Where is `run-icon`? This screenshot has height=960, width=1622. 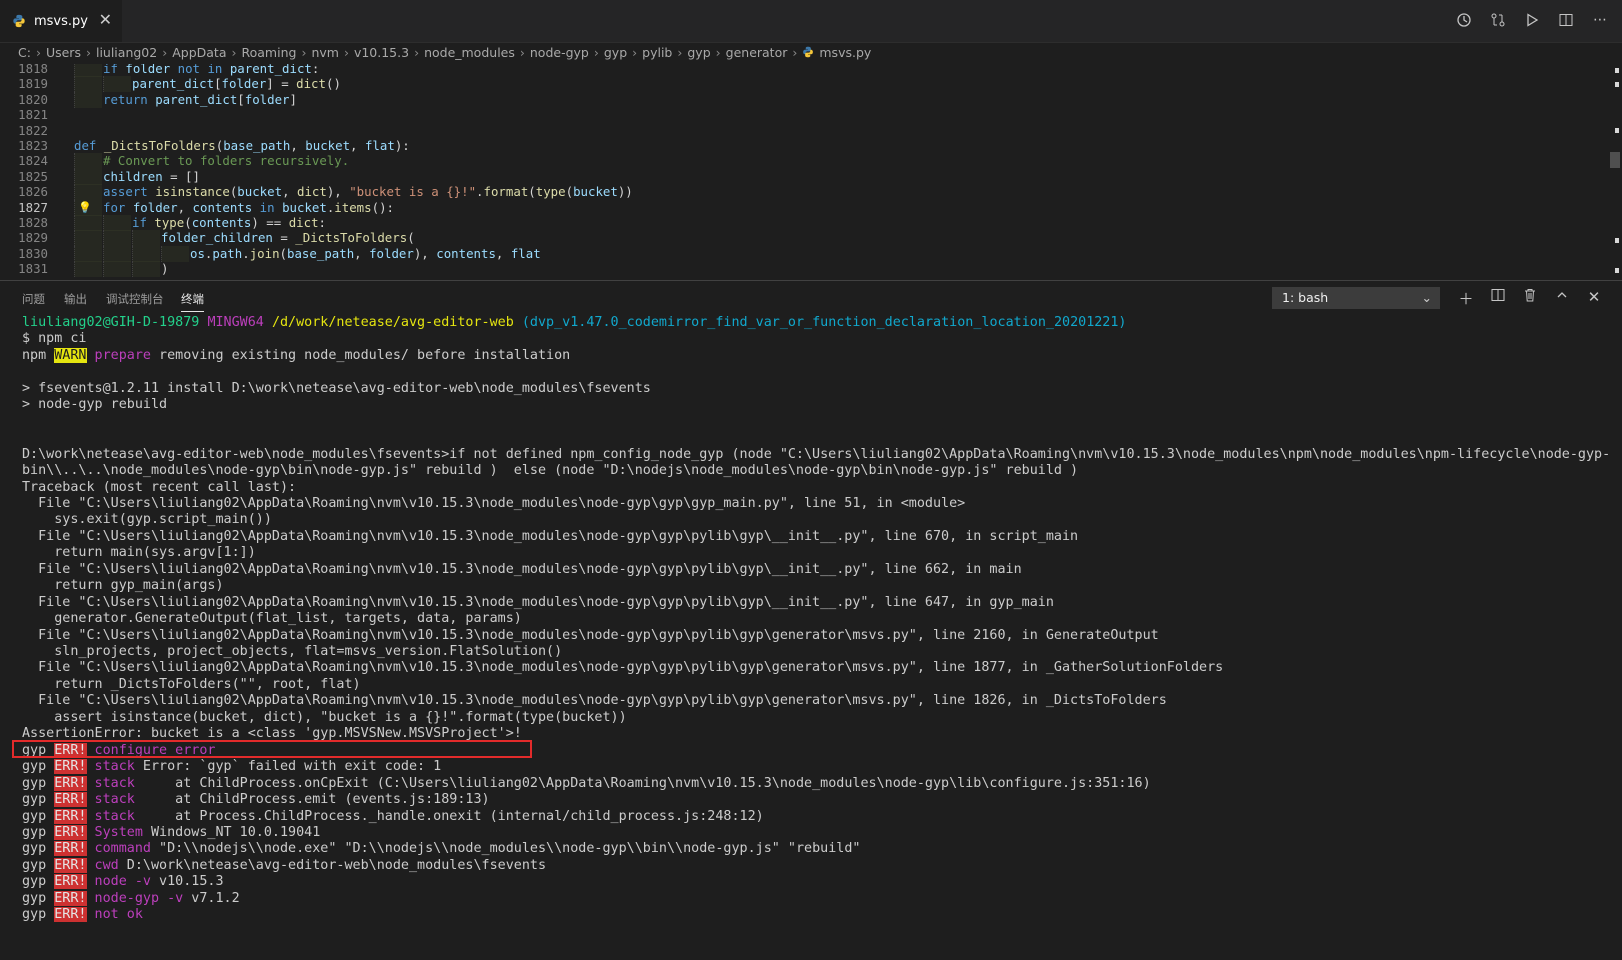 run-icon is located at coordinates (1532, 20).